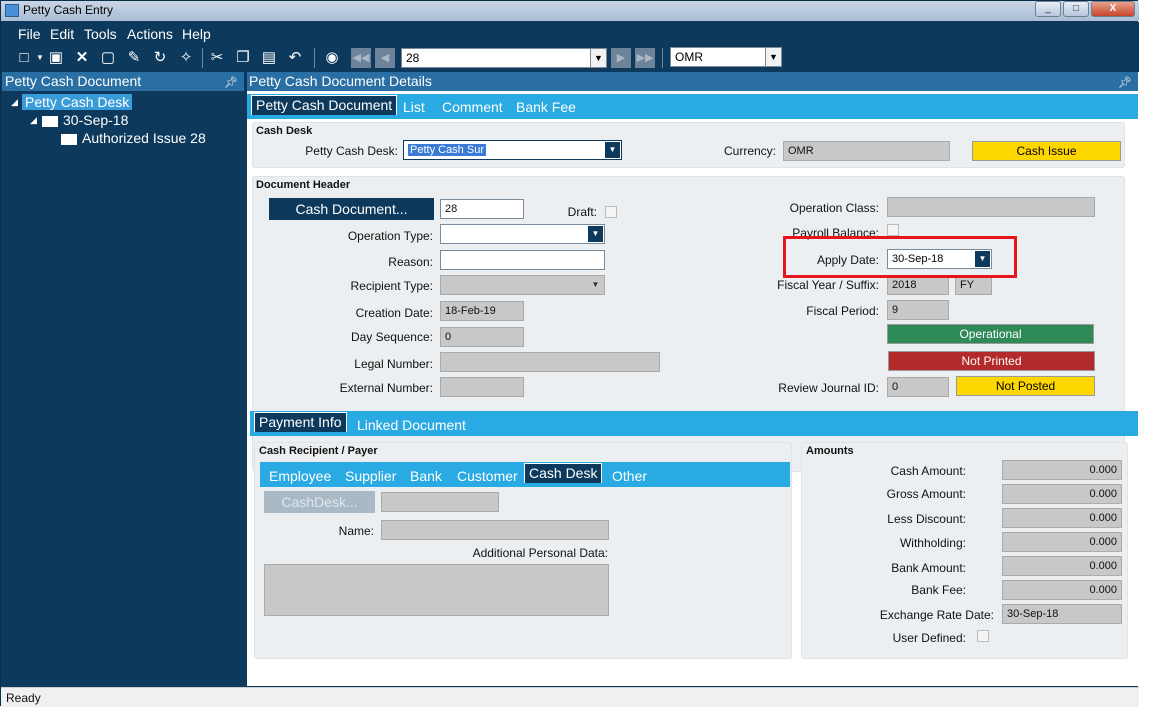 The height and width of the screenshot is (713, 1153). What do you see at coordinates (356, 531) in the screenshot?
I see `name-label: Name:` at bounding box center [356, 531].